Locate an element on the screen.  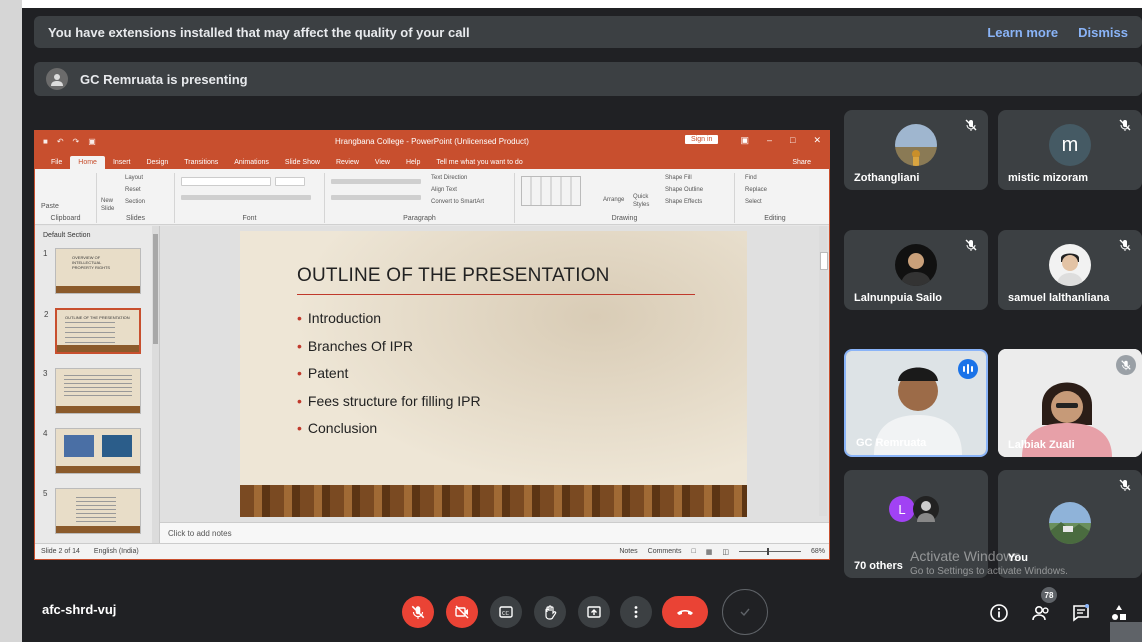
end-call-button is located at coordinates (685, 612).